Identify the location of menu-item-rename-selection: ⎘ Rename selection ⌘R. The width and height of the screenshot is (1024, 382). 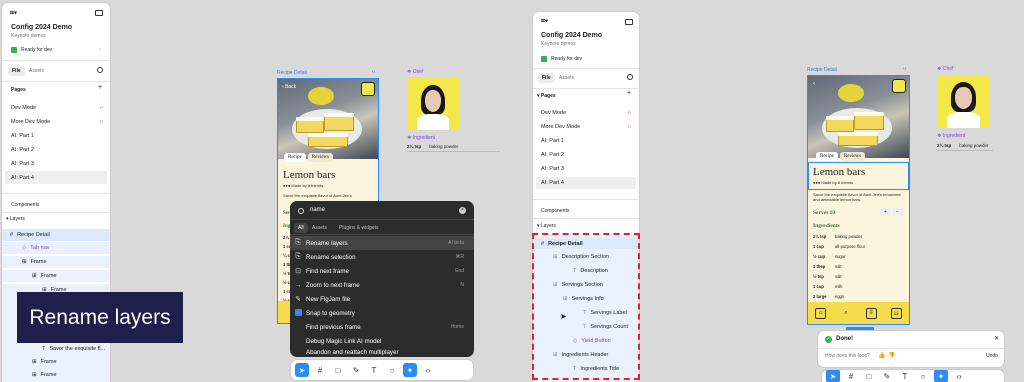
(382, 257).